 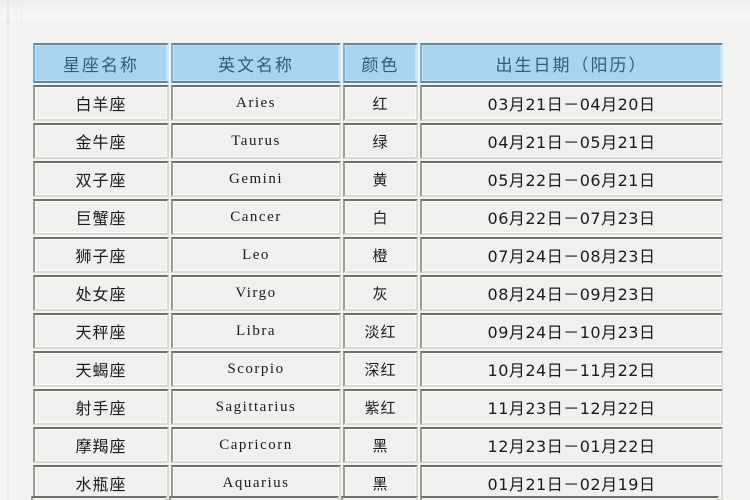 I want to click on table-row: 巨蟹座 Cancer 白 06月22日－07月23日, so click(x=378, y=217).